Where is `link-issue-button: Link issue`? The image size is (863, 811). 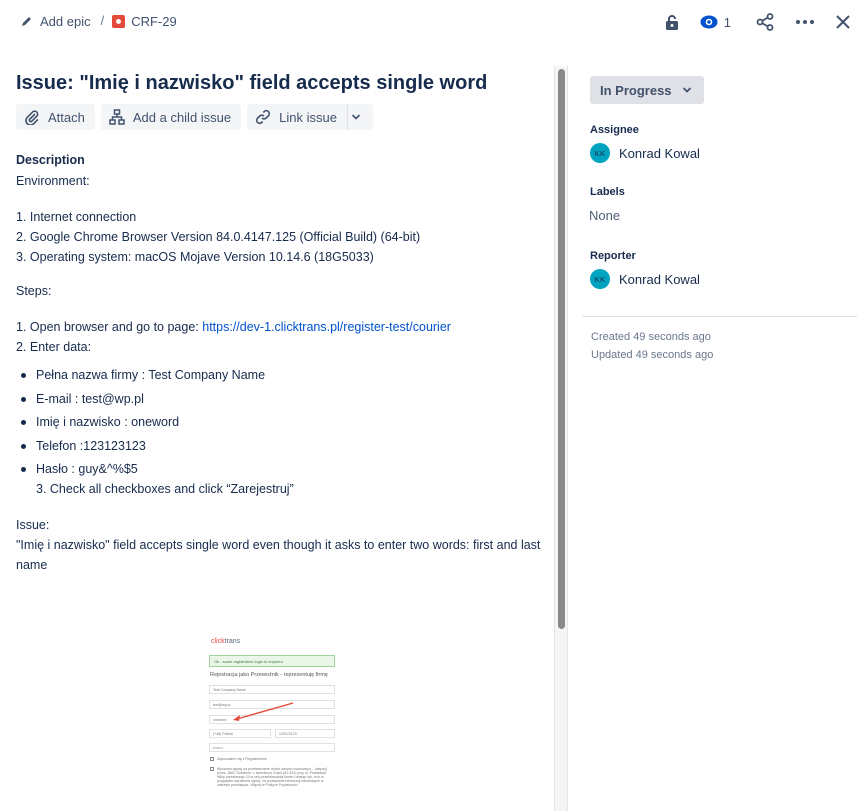 link-issue-button: Link issue is located at coordinates (297, 117).